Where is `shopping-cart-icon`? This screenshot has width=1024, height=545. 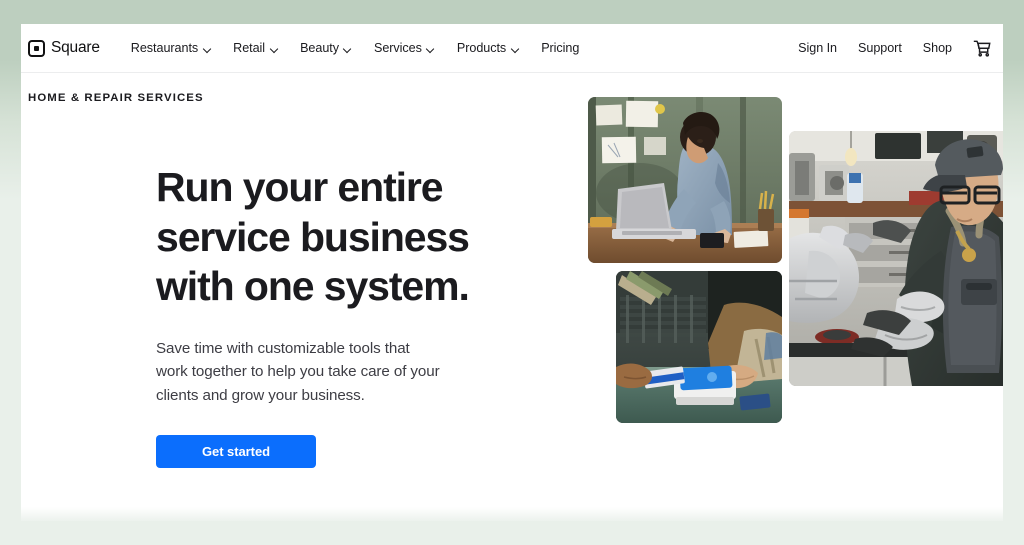 shopping-cart-icon is located at coordinates (982, 48).